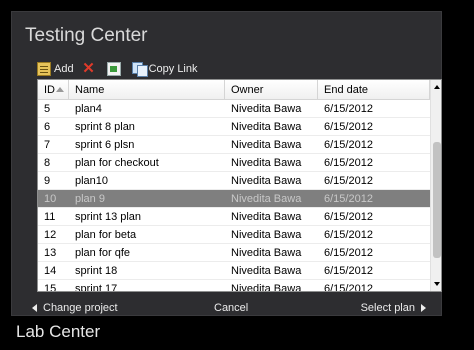 This screenshot has height=350, width=474. I want to click on table-row: 8 plan for checkout Nivedita Bawa 6/15/2012, so click(234, 163).